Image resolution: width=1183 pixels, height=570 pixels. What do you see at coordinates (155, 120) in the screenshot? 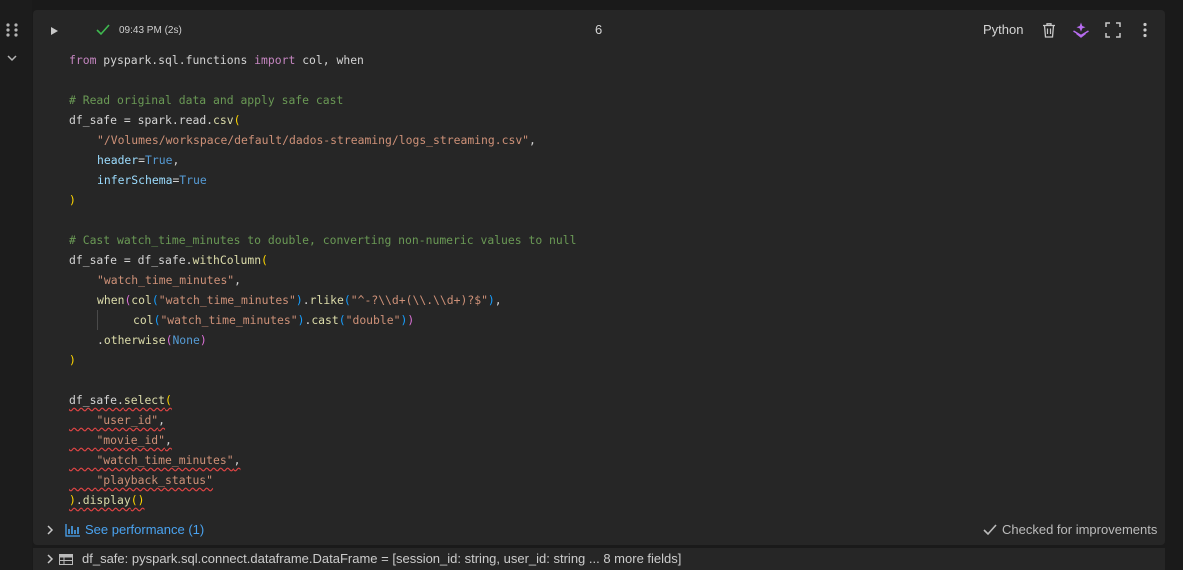
I see `code-line: df_safe = spark.read.csv(` at bounding box center [155, 120].